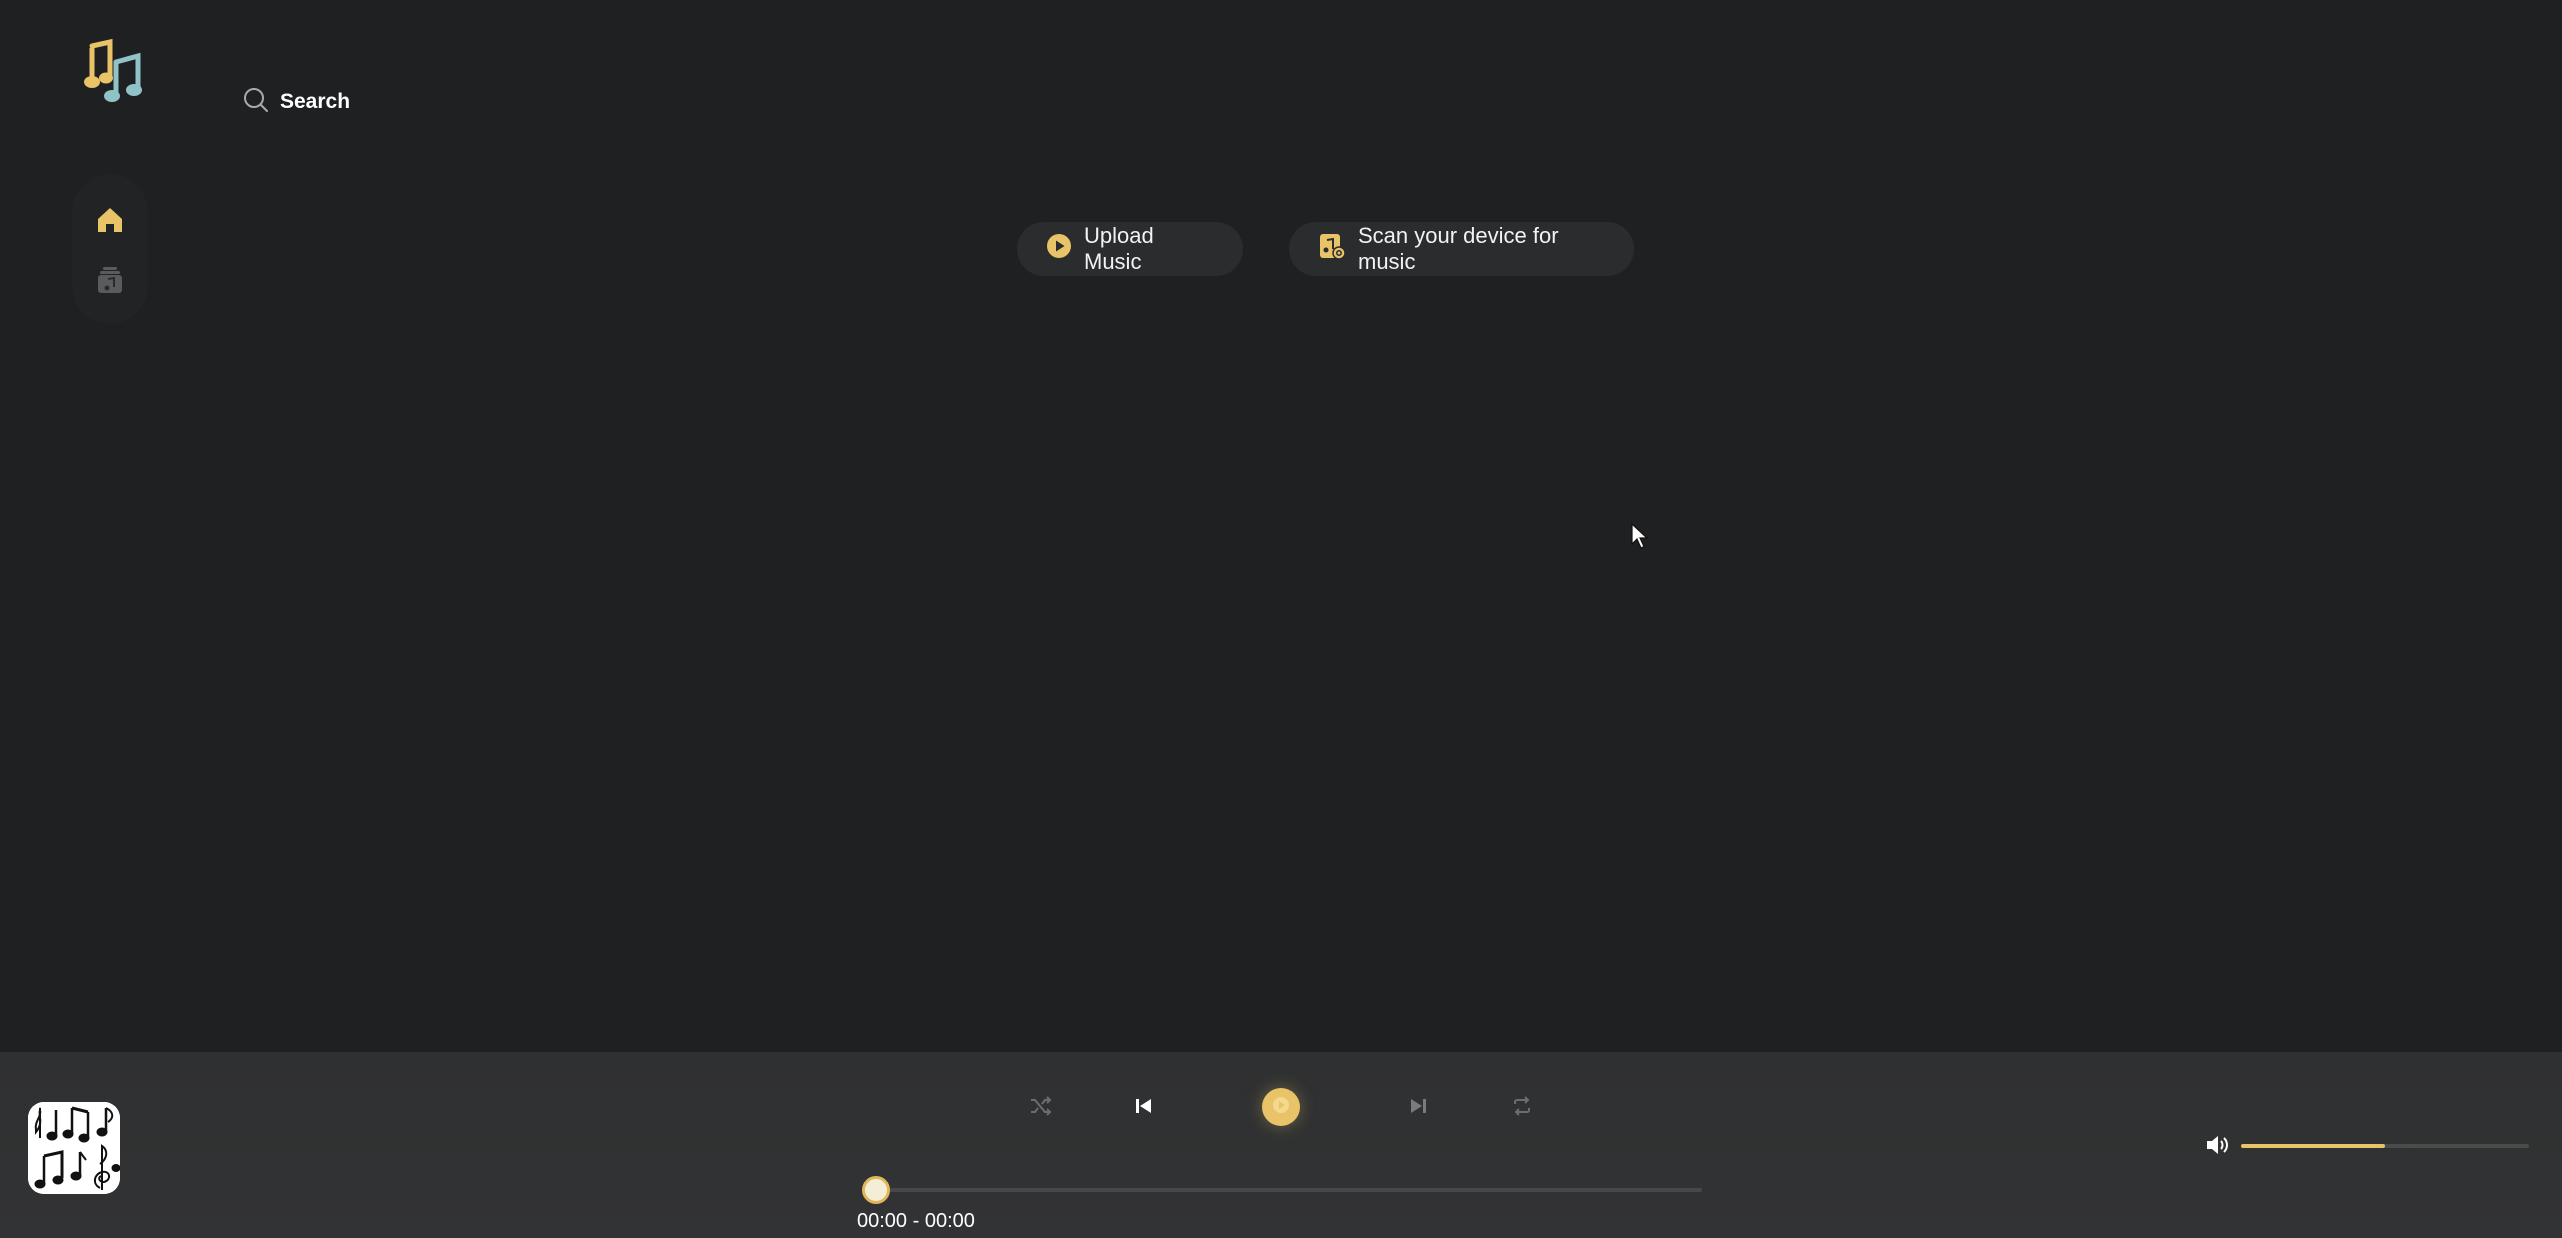  What do you see at coordinates (876, 1190) in the screenshot?
I see `progress-thumb` at bounding box center [876, 1190].